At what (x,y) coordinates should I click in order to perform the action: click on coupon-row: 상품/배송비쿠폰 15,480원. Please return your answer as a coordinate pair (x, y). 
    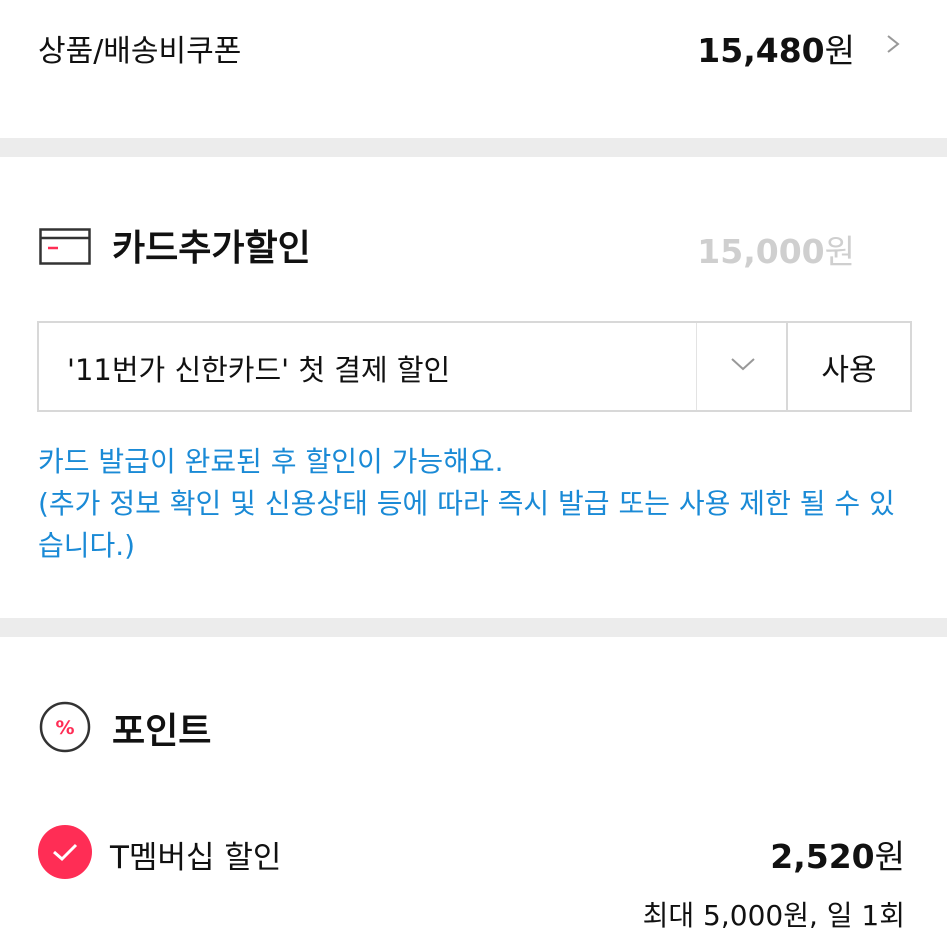
    Looking at the image, I should click on (473, 69).